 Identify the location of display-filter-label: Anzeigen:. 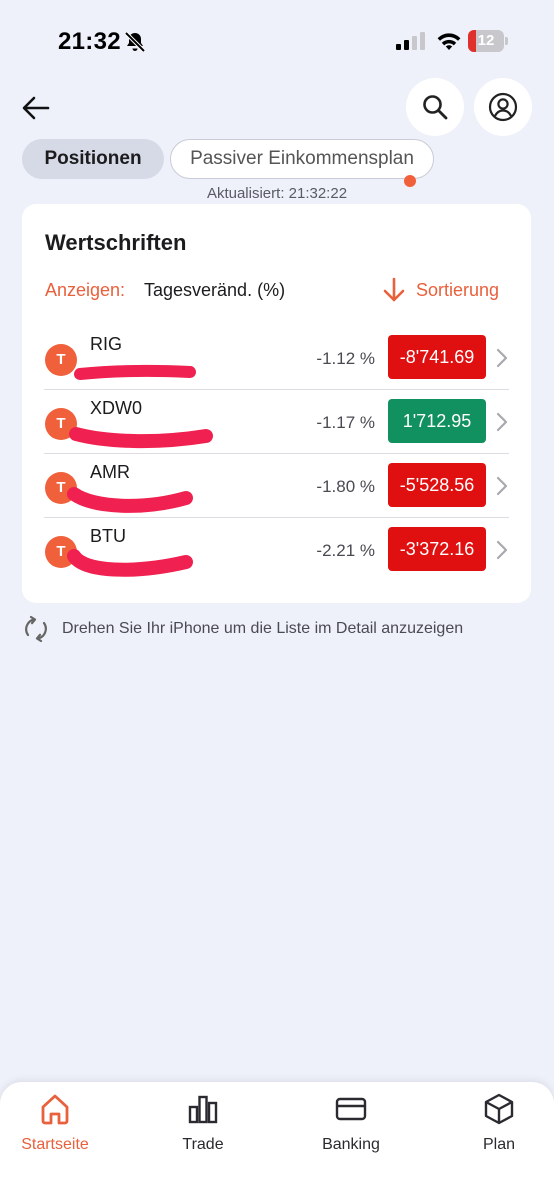
(85, 290).